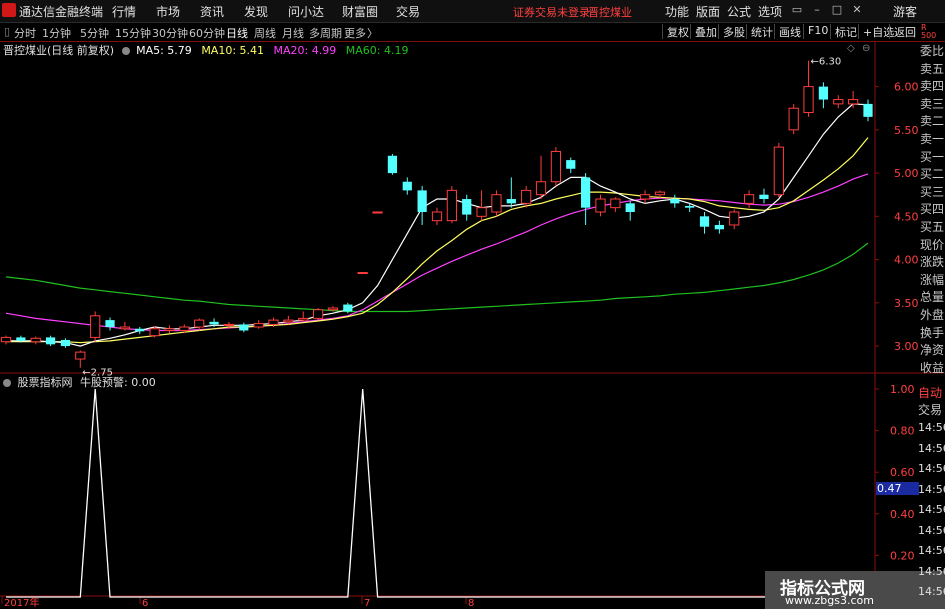 The image size is (945, 609). I want to click on multi-stock-button: 多股, so click(731, 31).